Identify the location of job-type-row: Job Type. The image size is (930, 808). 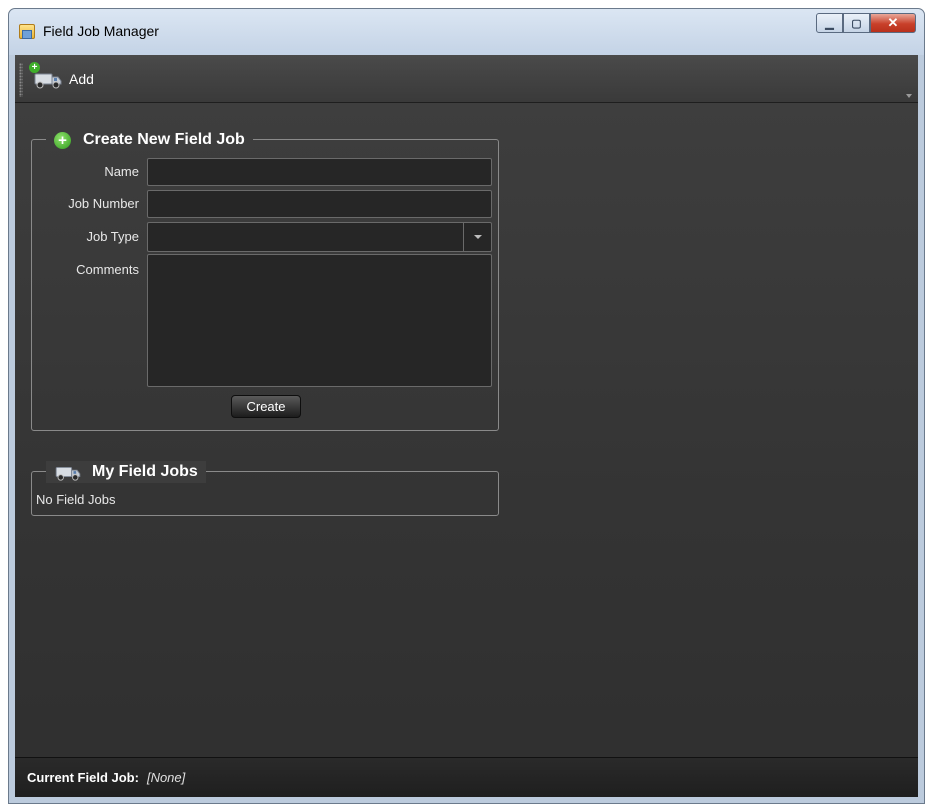
(265, 237).